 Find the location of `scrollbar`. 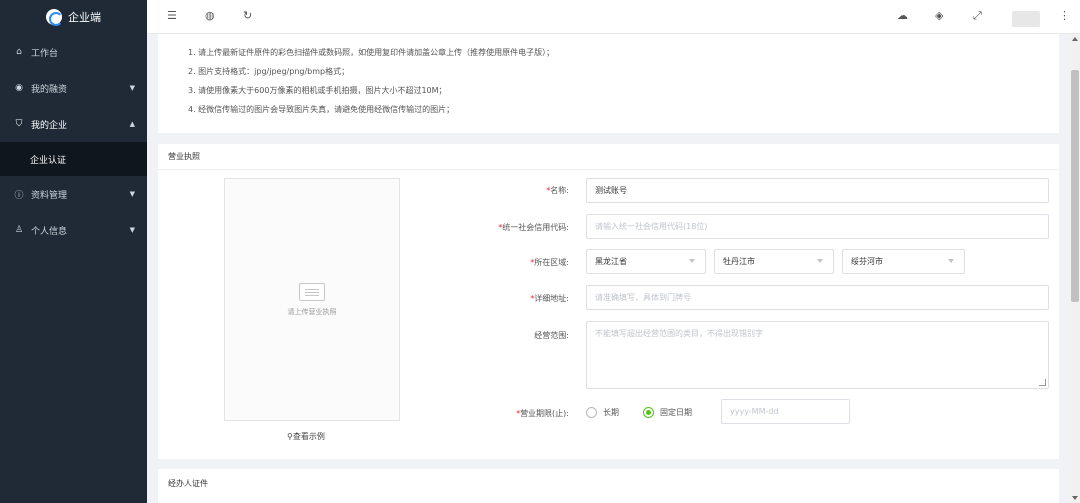

scrollbar is located at coordinates (1075, 268).